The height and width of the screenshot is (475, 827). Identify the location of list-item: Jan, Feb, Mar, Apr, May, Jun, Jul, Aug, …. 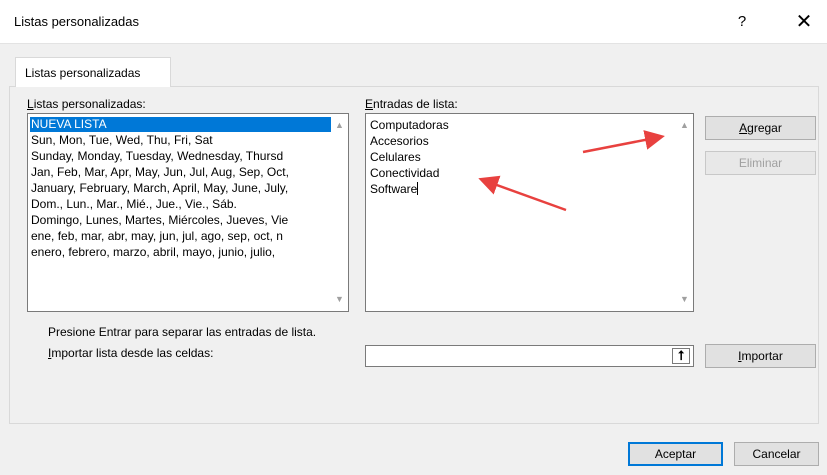
(159, 172).